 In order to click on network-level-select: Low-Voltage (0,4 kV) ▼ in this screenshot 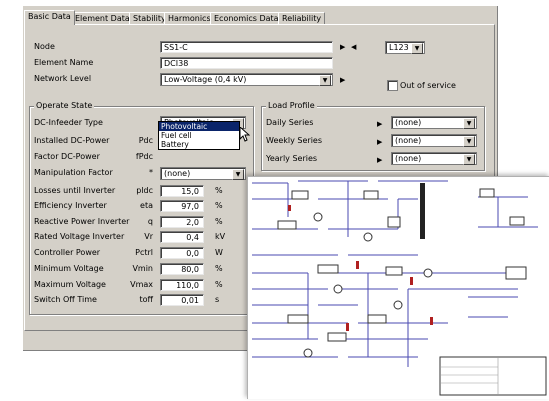, I will do `click(246, 79)`.